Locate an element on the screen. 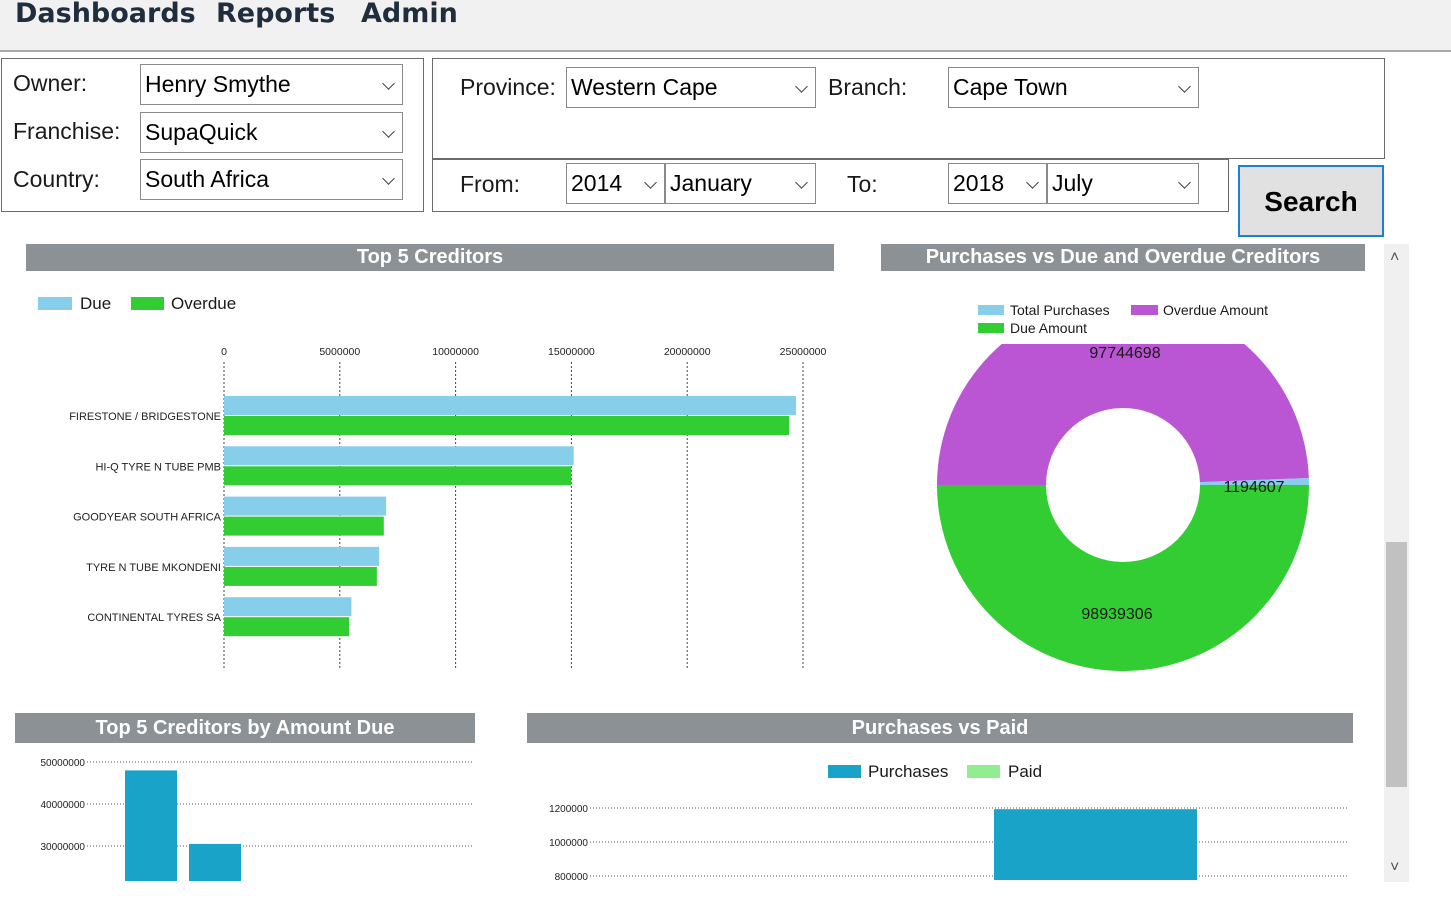  to-year-select: 2018 is located at coordinates (997, 183).